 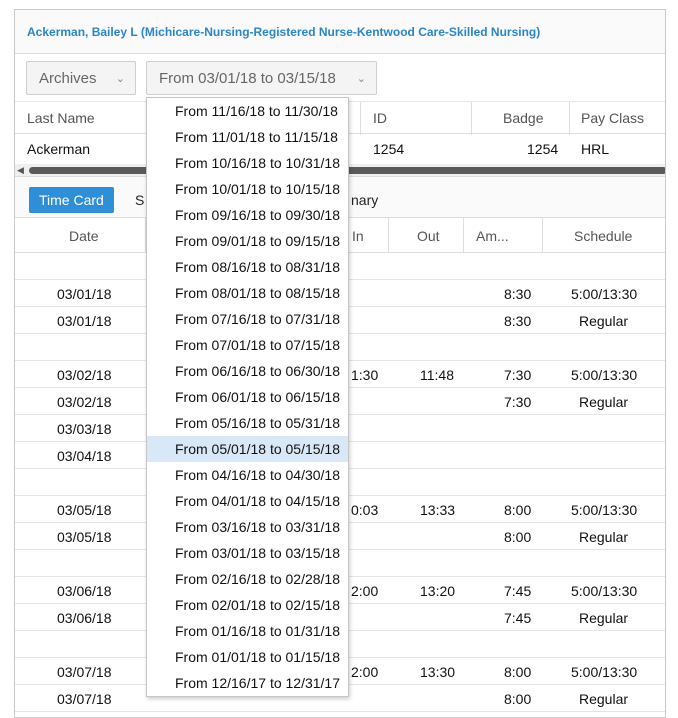 I want to click on date-range-option: From 07/16/18 to 07/31/18, so click(x=247, y=319).